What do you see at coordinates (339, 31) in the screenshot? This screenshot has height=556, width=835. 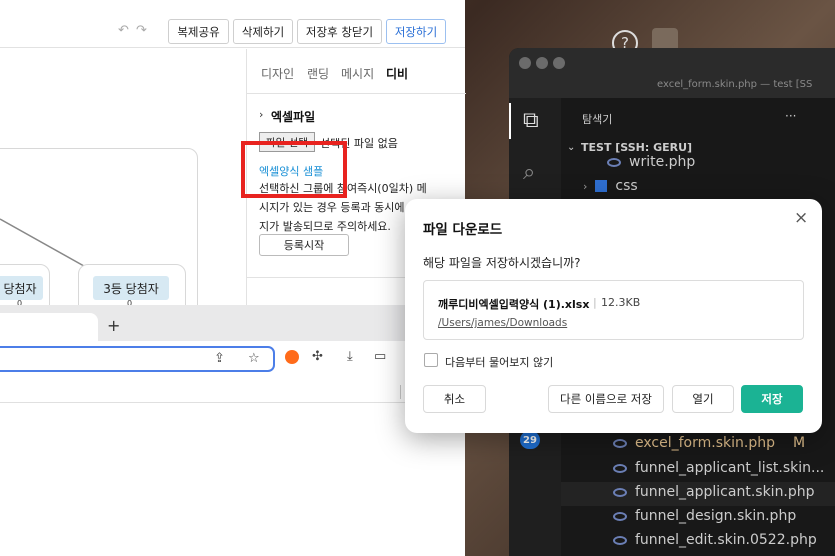 I see `save-and-close-button: 저장후 창닫기` at bounding box center [339, 31].